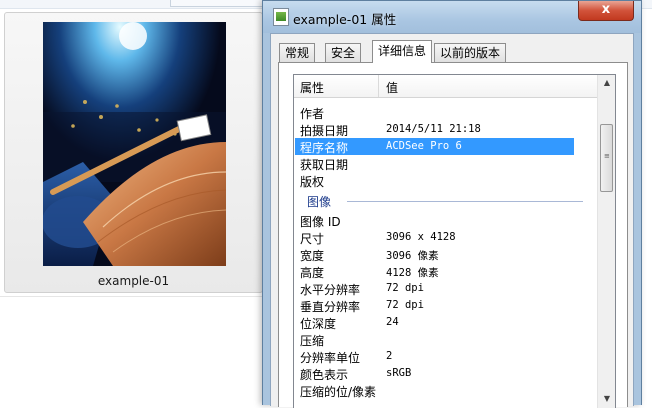 The width and height of the screenshot is (652, 408). I want to click on file-name-label: example-01, so click(133, 281).